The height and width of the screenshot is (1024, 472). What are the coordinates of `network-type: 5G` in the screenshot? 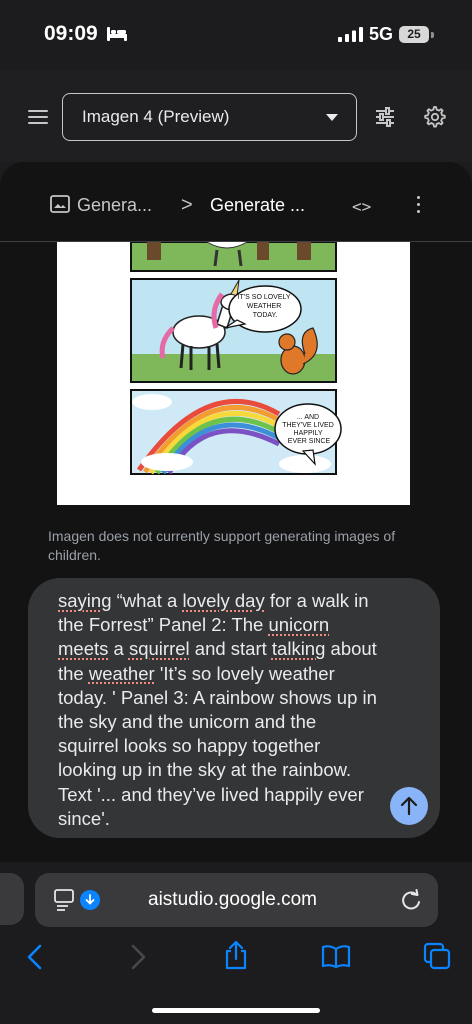 It's located at (381, 34).